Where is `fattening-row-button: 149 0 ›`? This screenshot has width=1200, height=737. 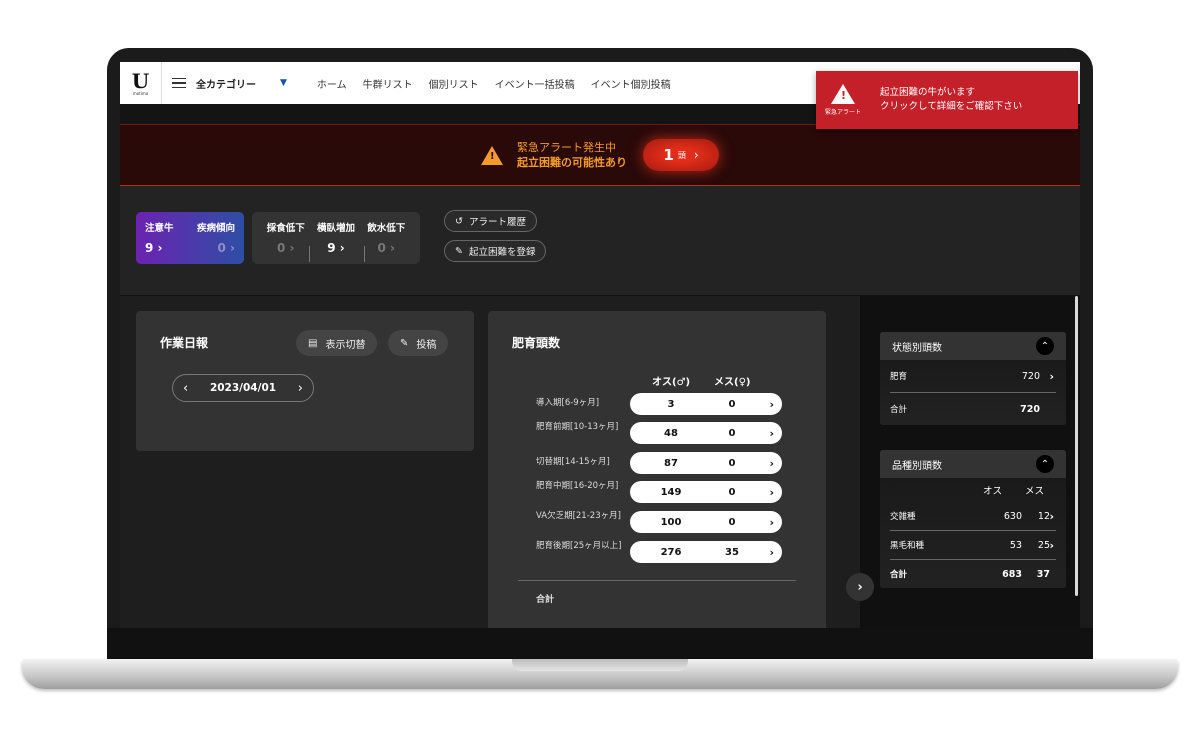 fattening-row-button: 149 0 › is located at coordinates (706, 492).